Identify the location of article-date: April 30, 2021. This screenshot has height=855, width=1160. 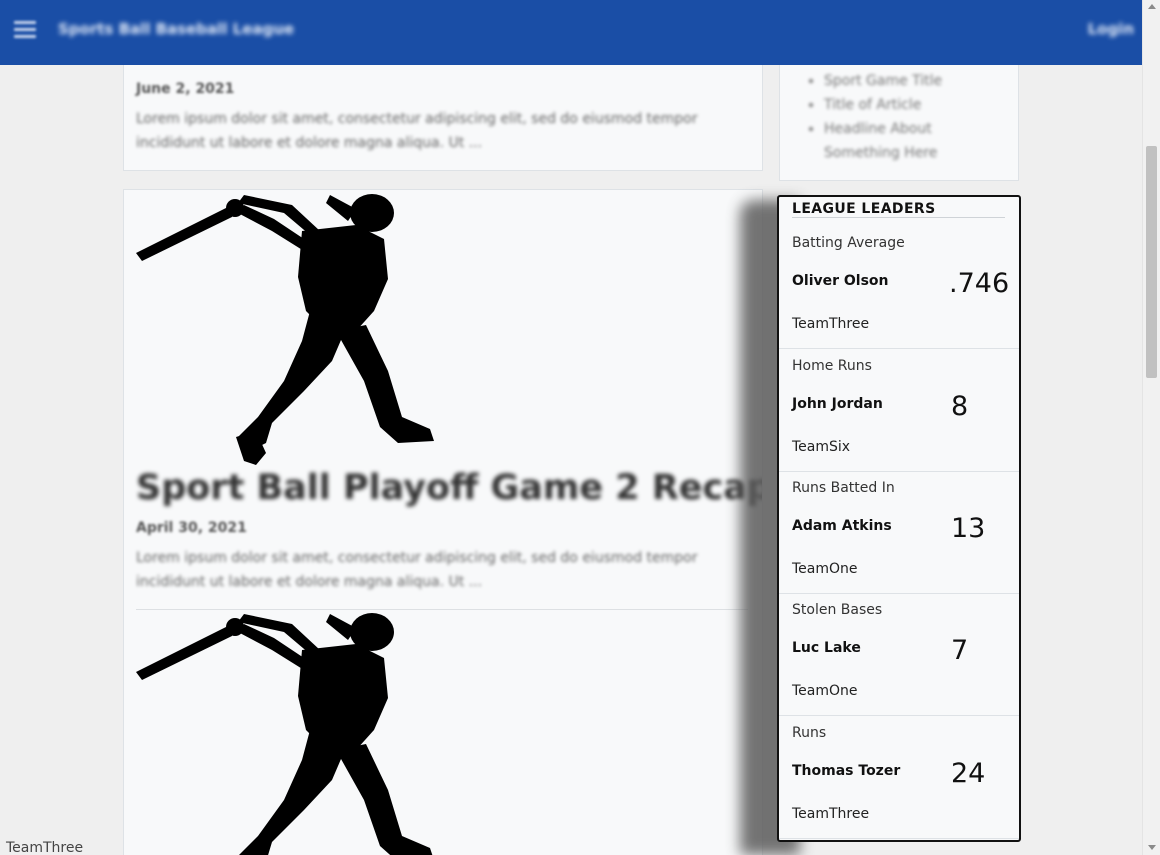
(191, 528).